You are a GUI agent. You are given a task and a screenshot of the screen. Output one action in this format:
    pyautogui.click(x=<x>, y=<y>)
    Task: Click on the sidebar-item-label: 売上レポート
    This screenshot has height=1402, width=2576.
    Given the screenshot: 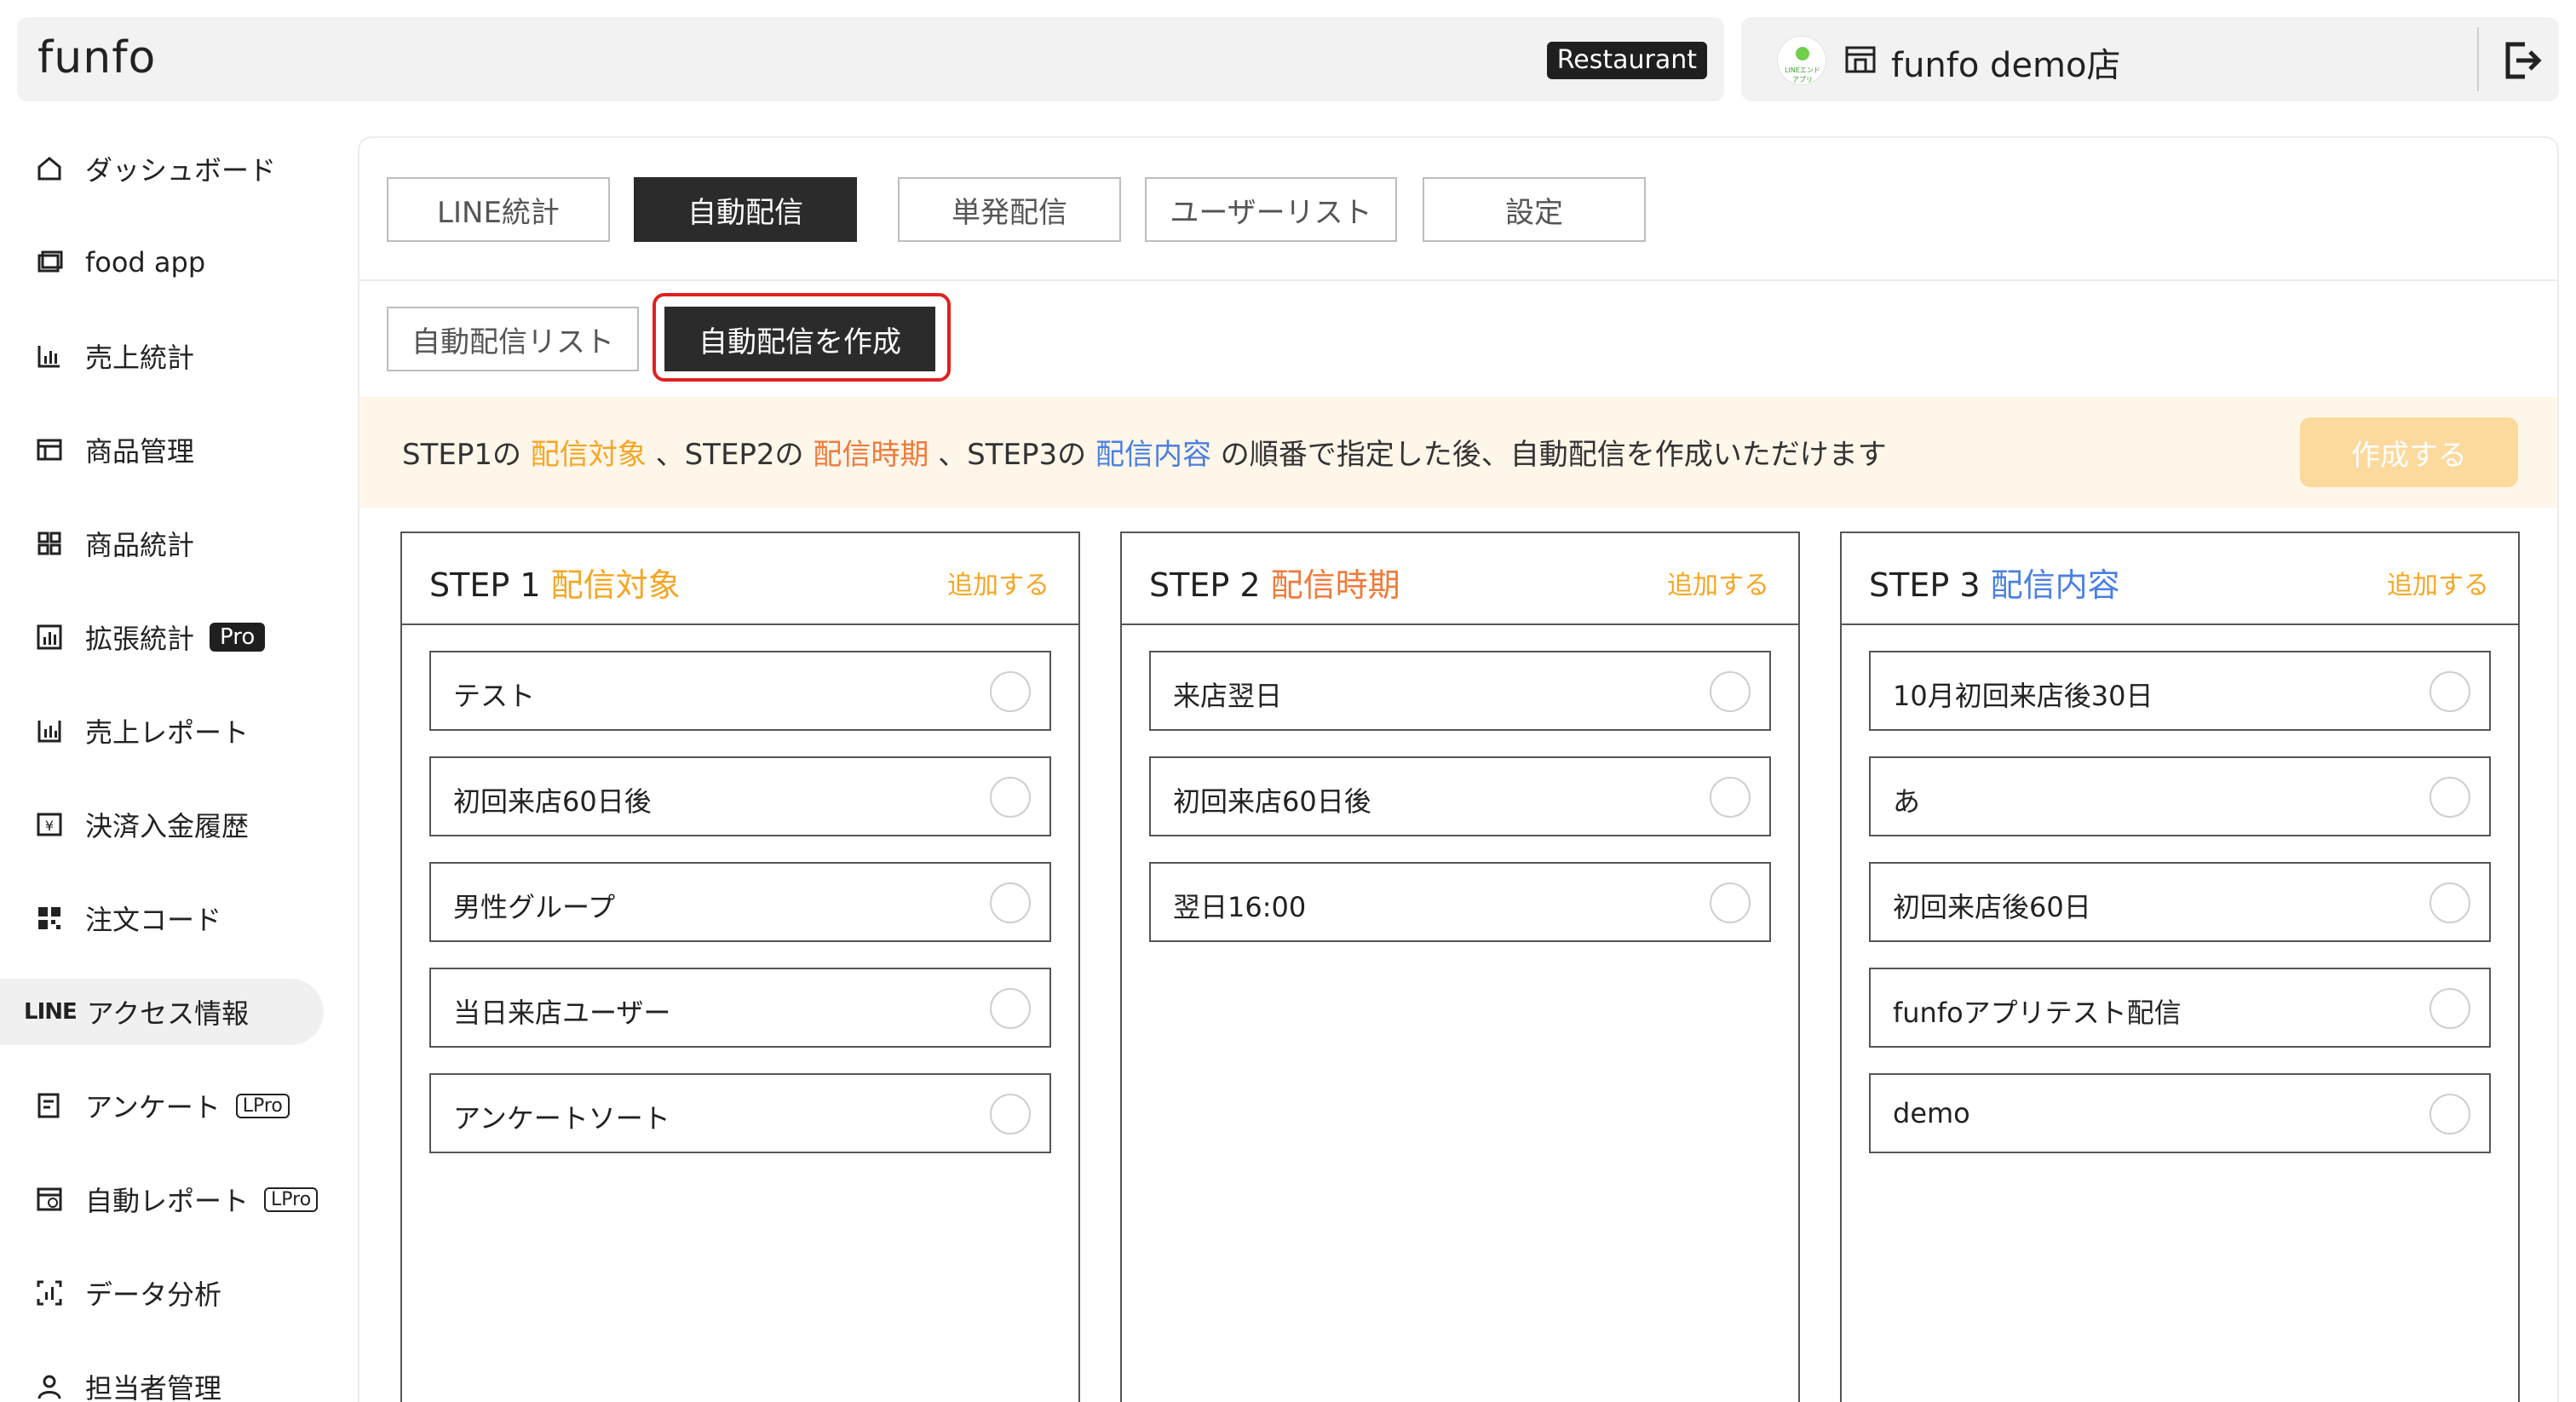 What is the action you would take?
    pyautogui.click(x=168, y=732)
    